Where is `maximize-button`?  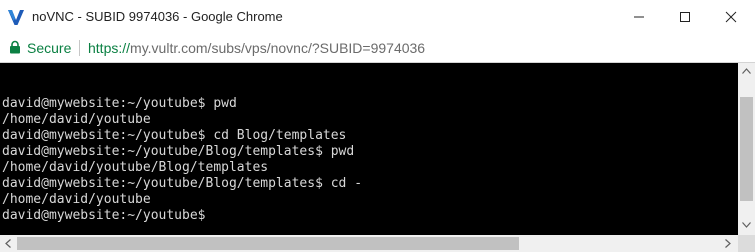
maximize-button is located at coordinates (685, 17).